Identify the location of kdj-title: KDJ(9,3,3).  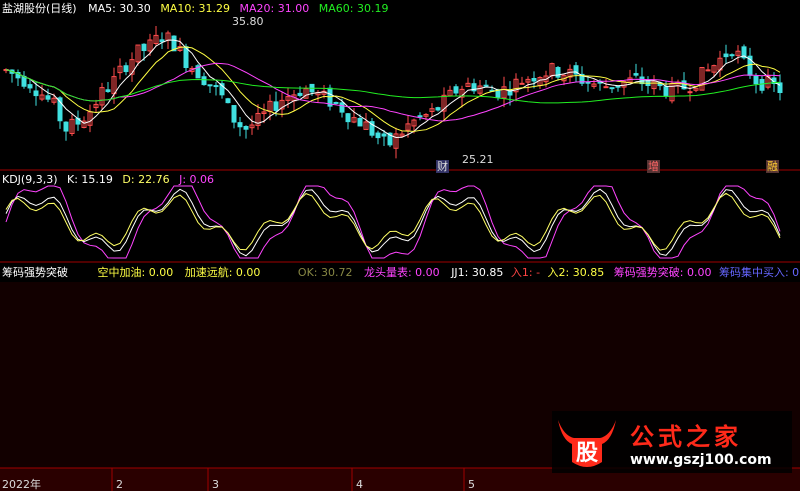
(30, 179).